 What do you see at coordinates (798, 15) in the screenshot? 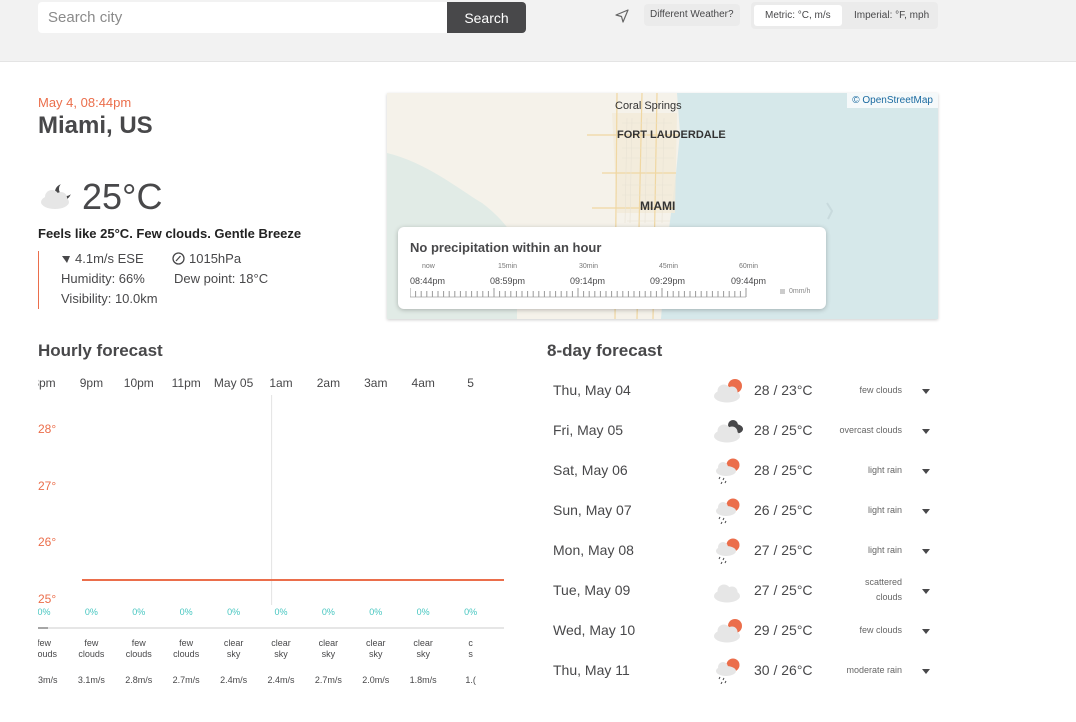
I see `metric-unit-button: Metric: °C, m/s` at bounding box center [798, 15].